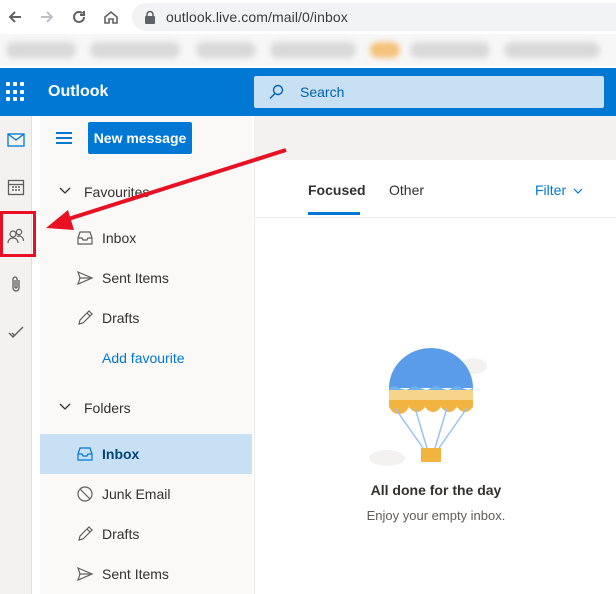  I want to click on files-module-button, so click(16, 284).